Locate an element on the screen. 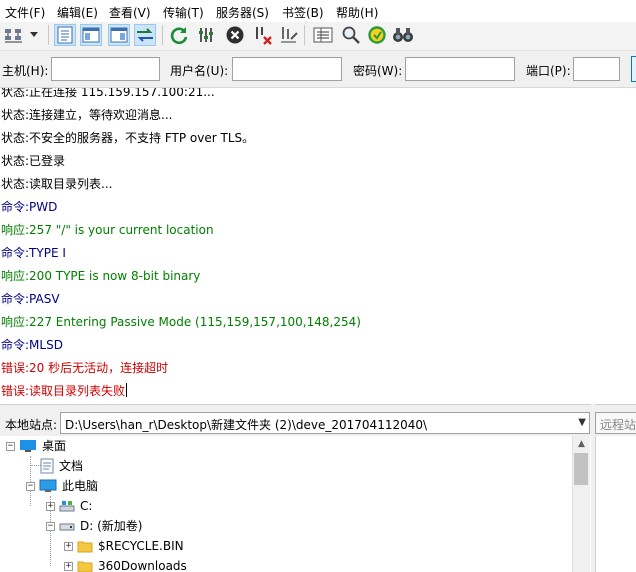 The width and height of the screenshot is (636, 572). desktop-icon is located at coordinates (28, 446).